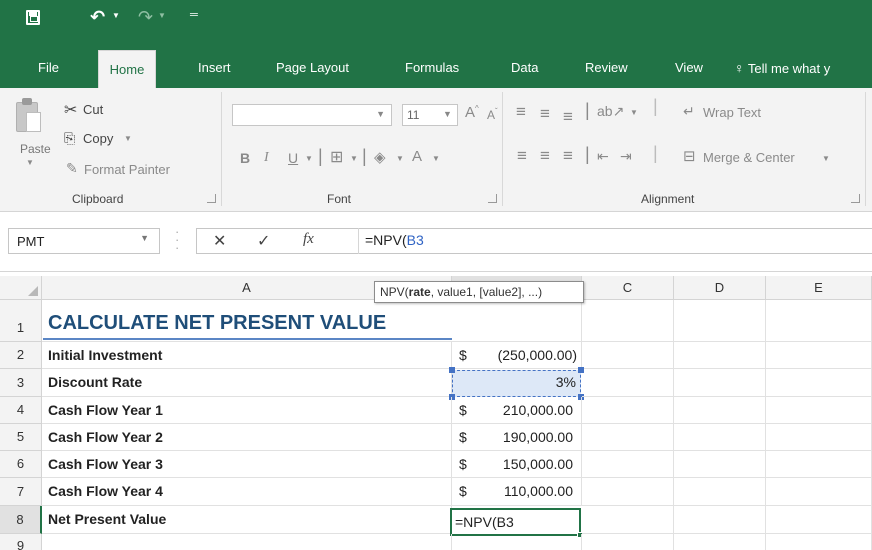  I want to click on row-header: 6, so click(21, 464).